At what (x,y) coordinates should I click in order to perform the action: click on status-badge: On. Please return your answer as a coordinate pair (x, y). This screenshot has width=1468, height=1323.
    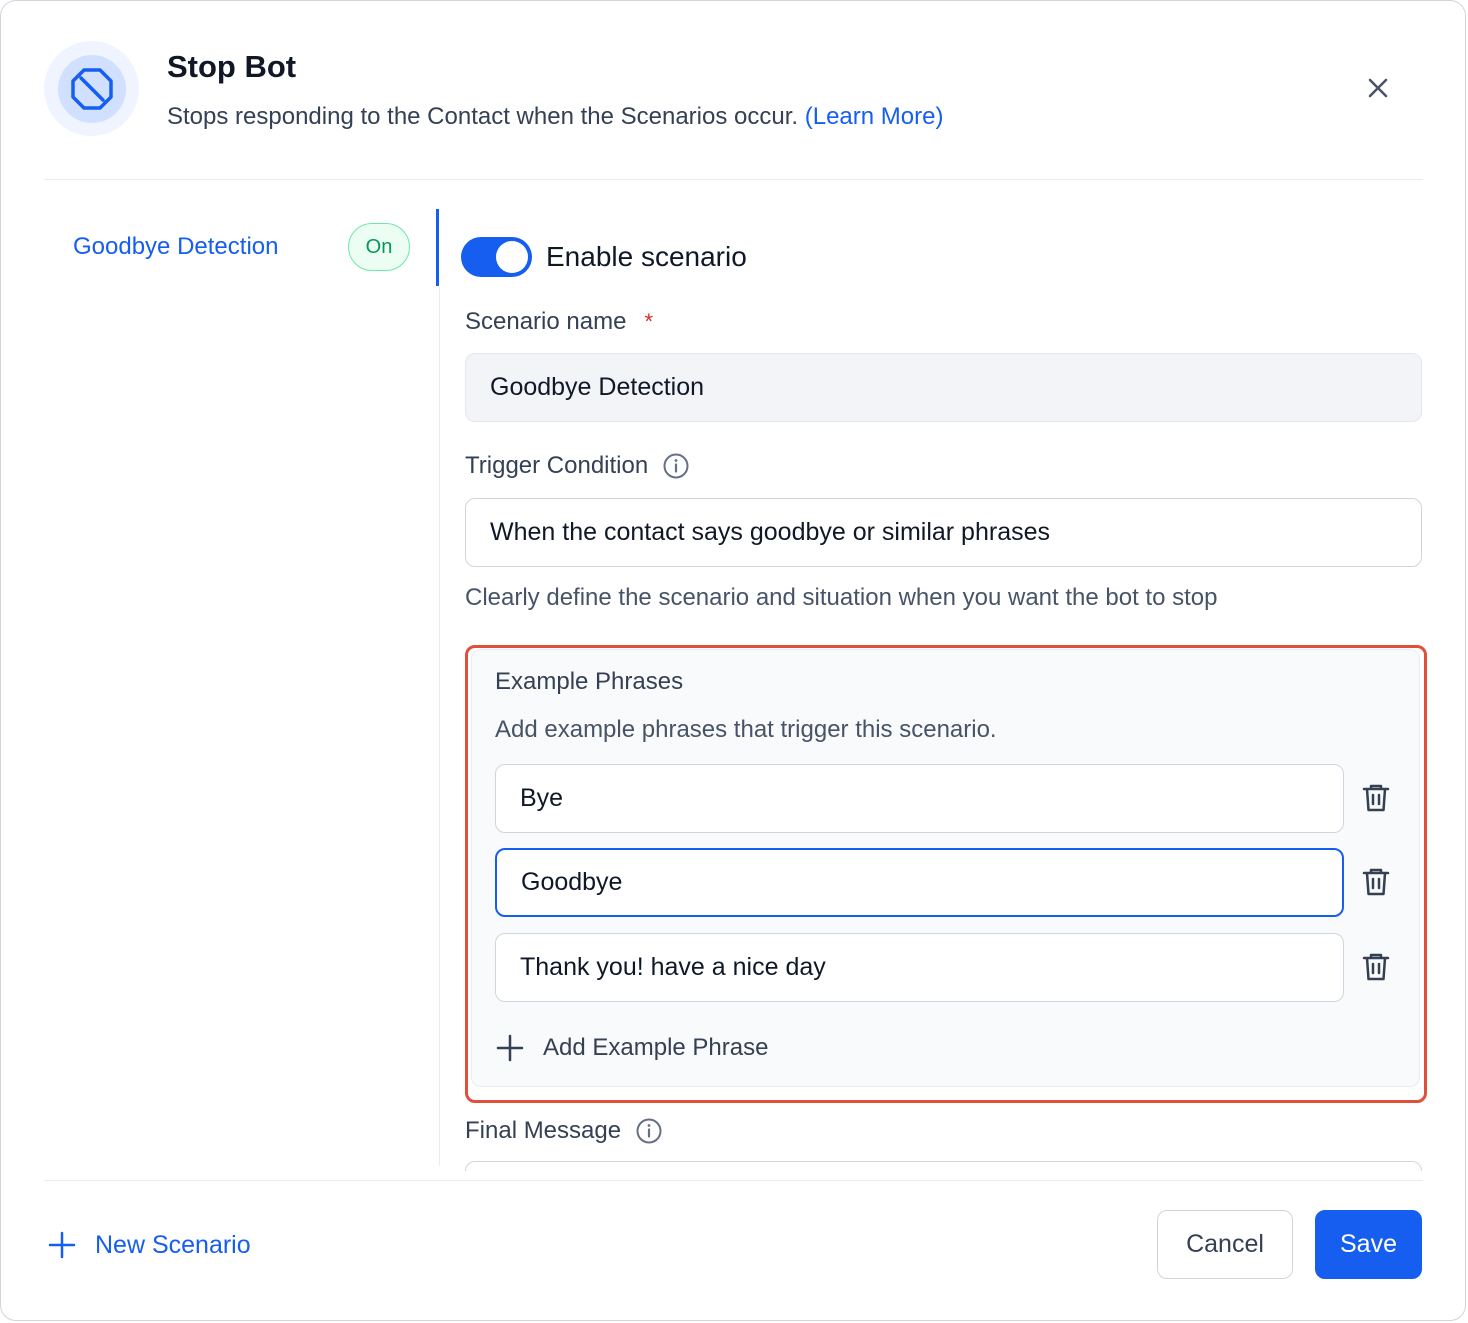
    Looking at the image, I should click on (379, 247).